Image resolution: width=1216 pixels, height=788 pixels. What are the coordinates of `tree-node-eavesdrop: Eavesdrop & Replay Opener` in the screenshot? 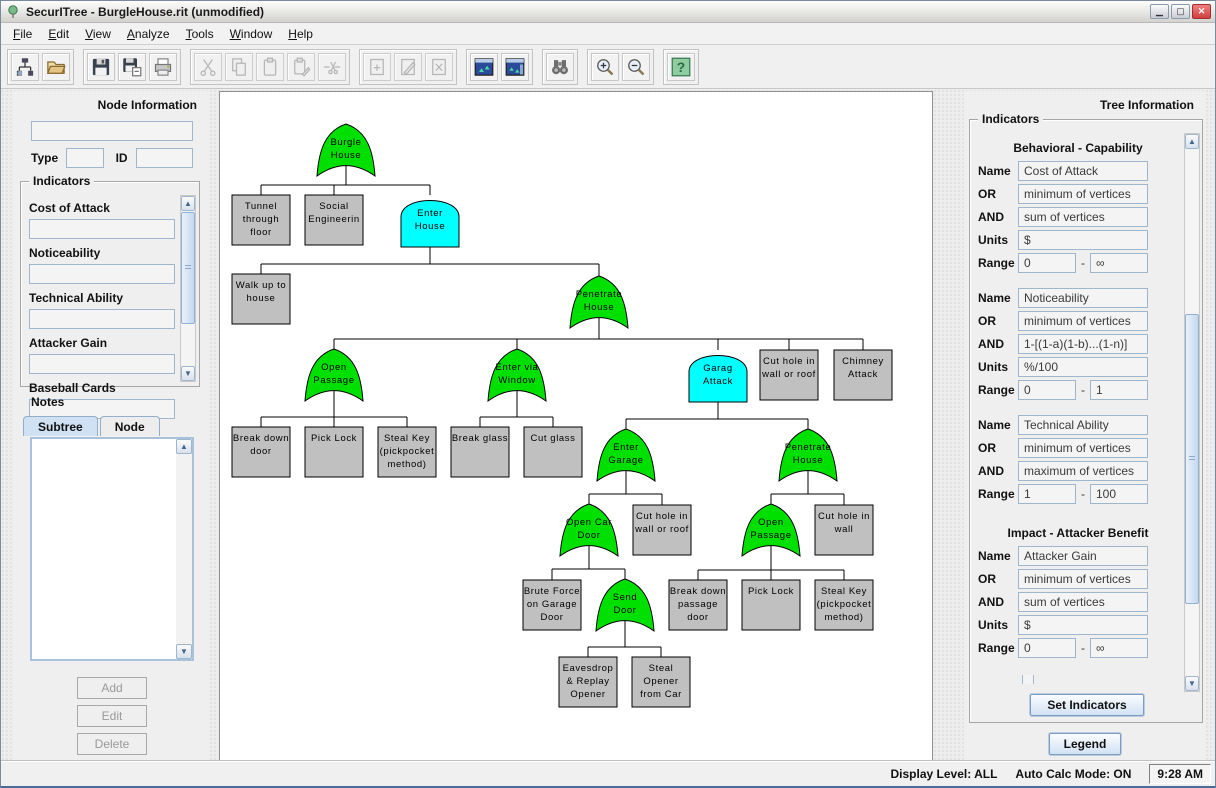 It's located at (588, 682).